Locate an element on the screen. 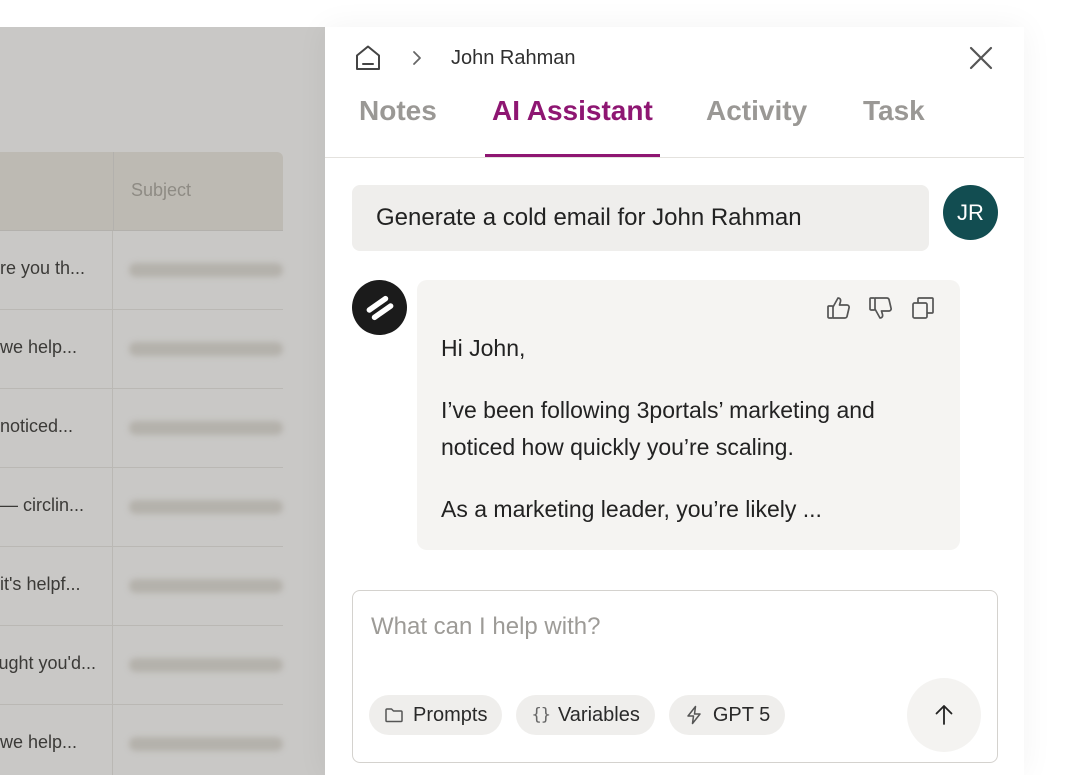 The height and width of the screenshot is (775, 1080). tab-task: Task is located at coordinates (894, 126).